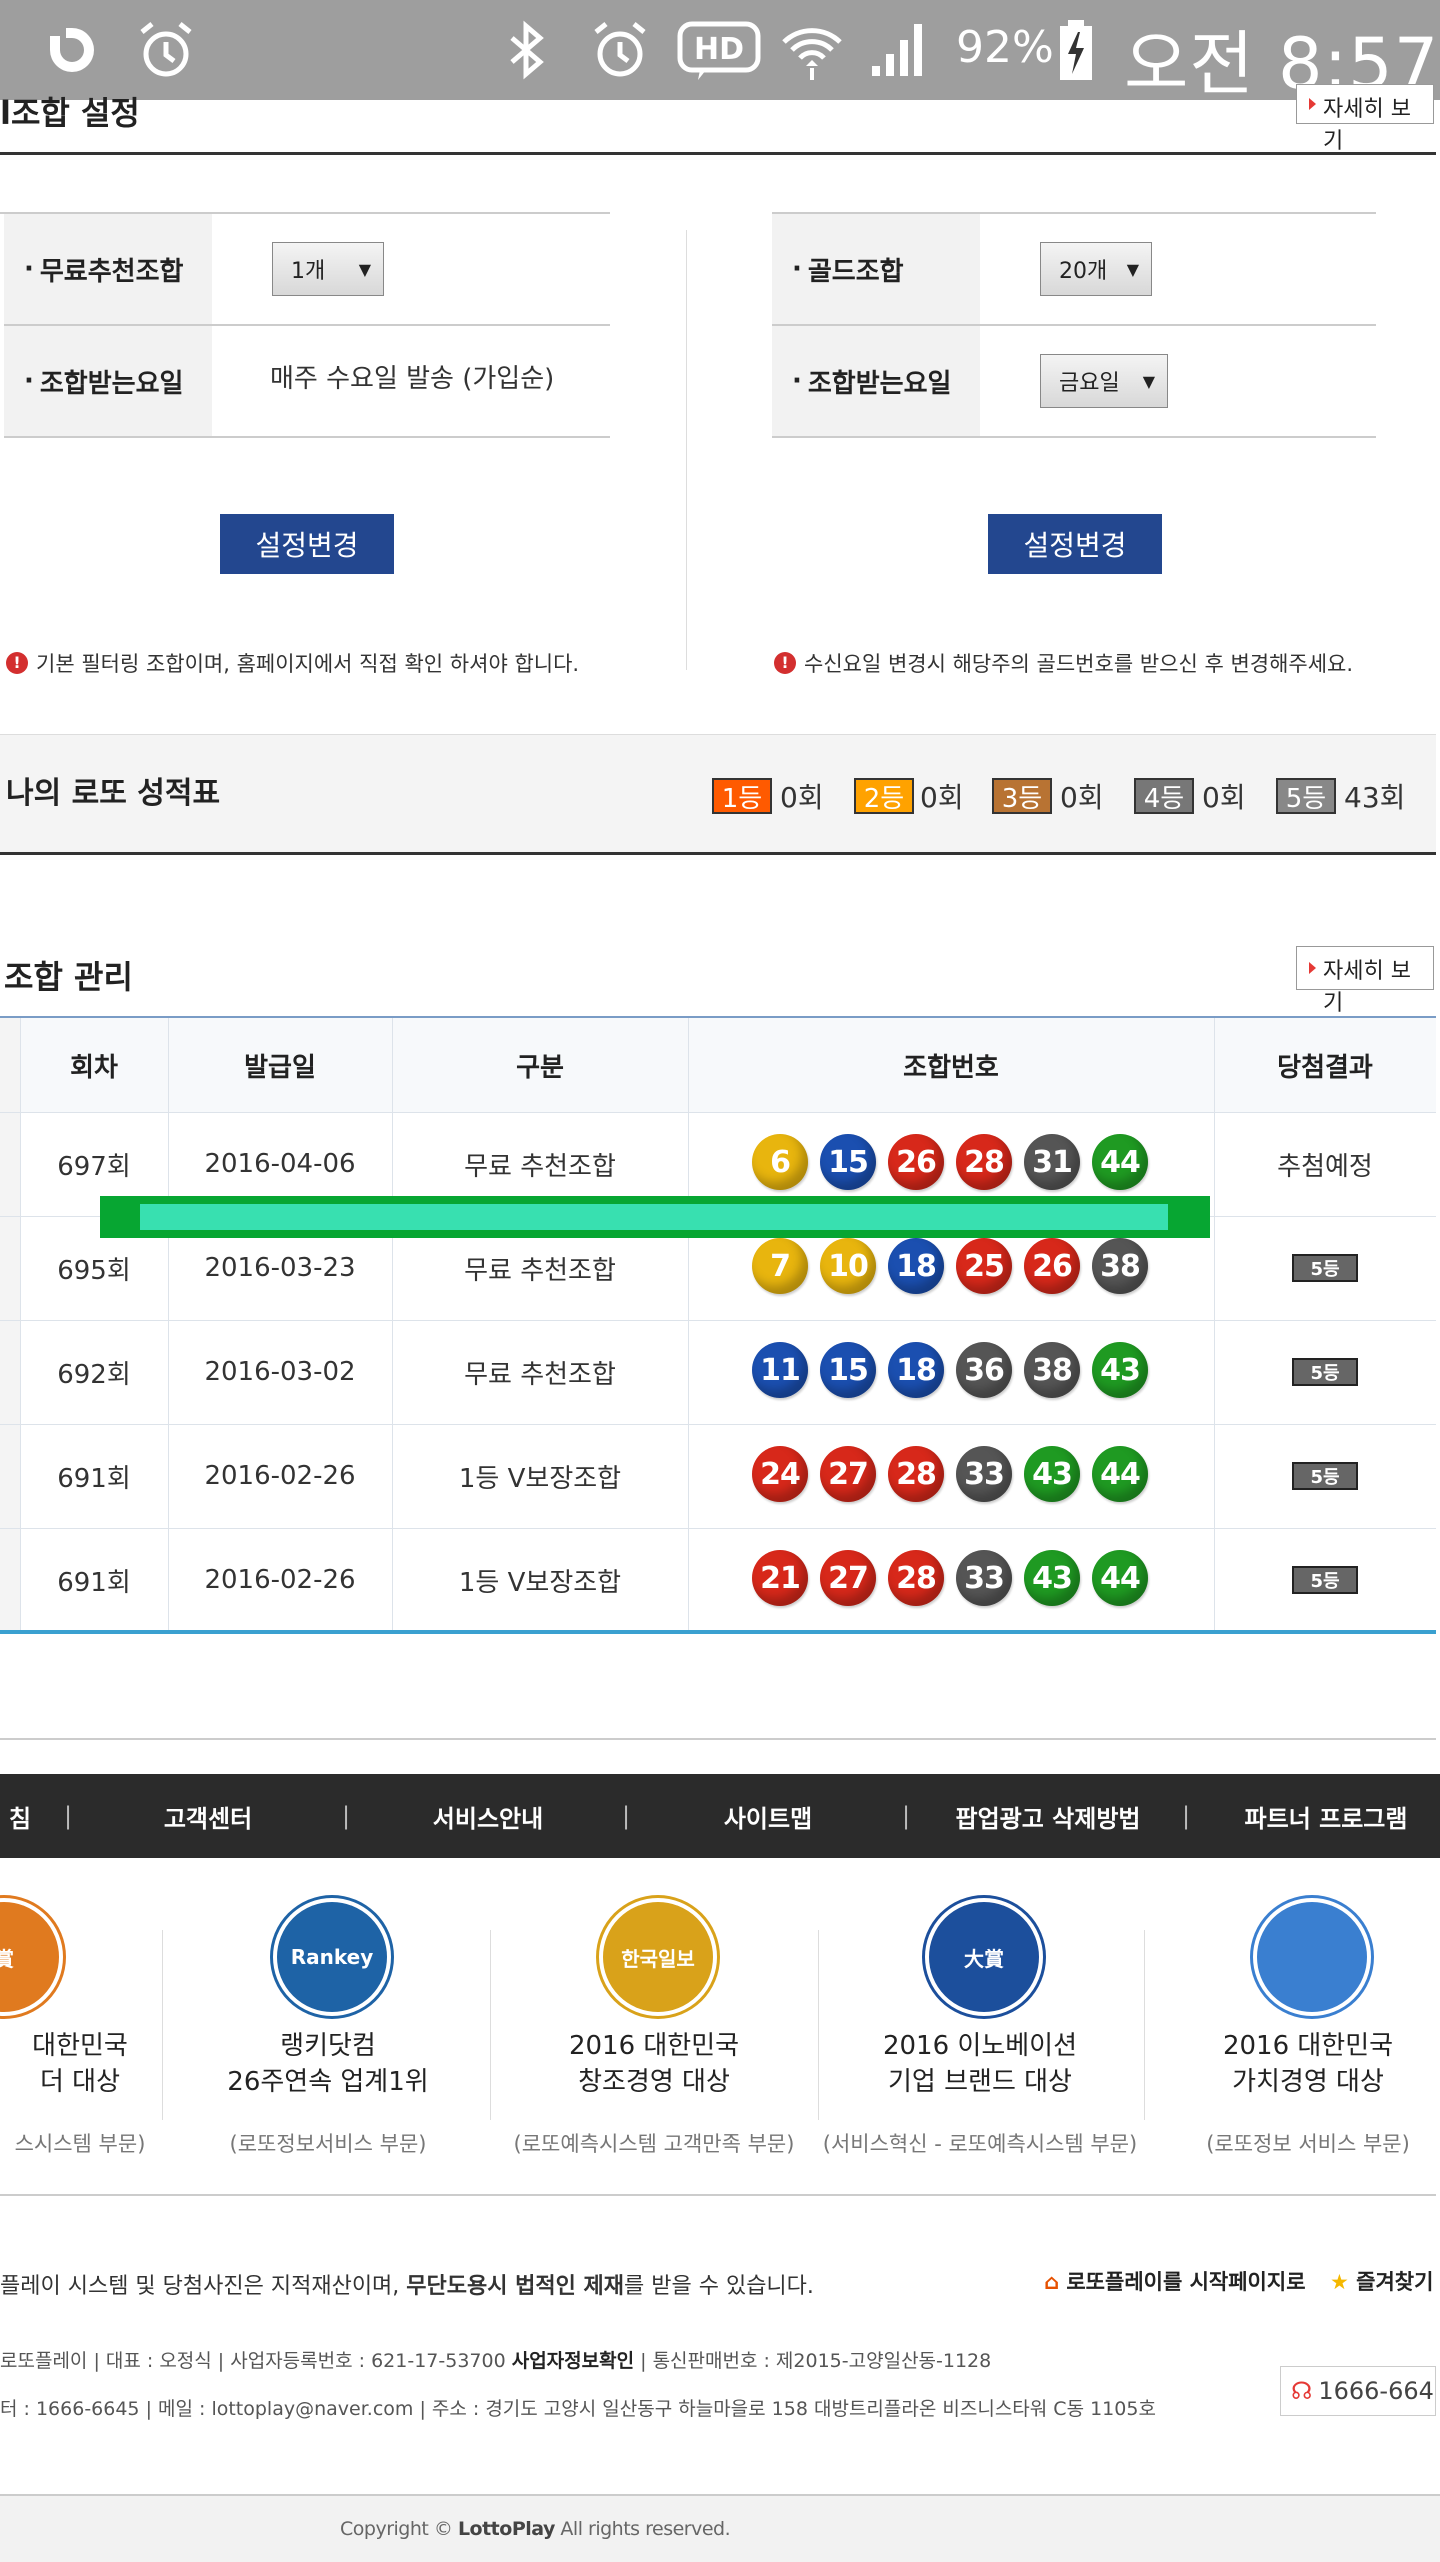 This screenshot has width=1440, height=2562. Describe the element at coordinates (897, 50) in the screenshot. I see `signal-icon` at that location.